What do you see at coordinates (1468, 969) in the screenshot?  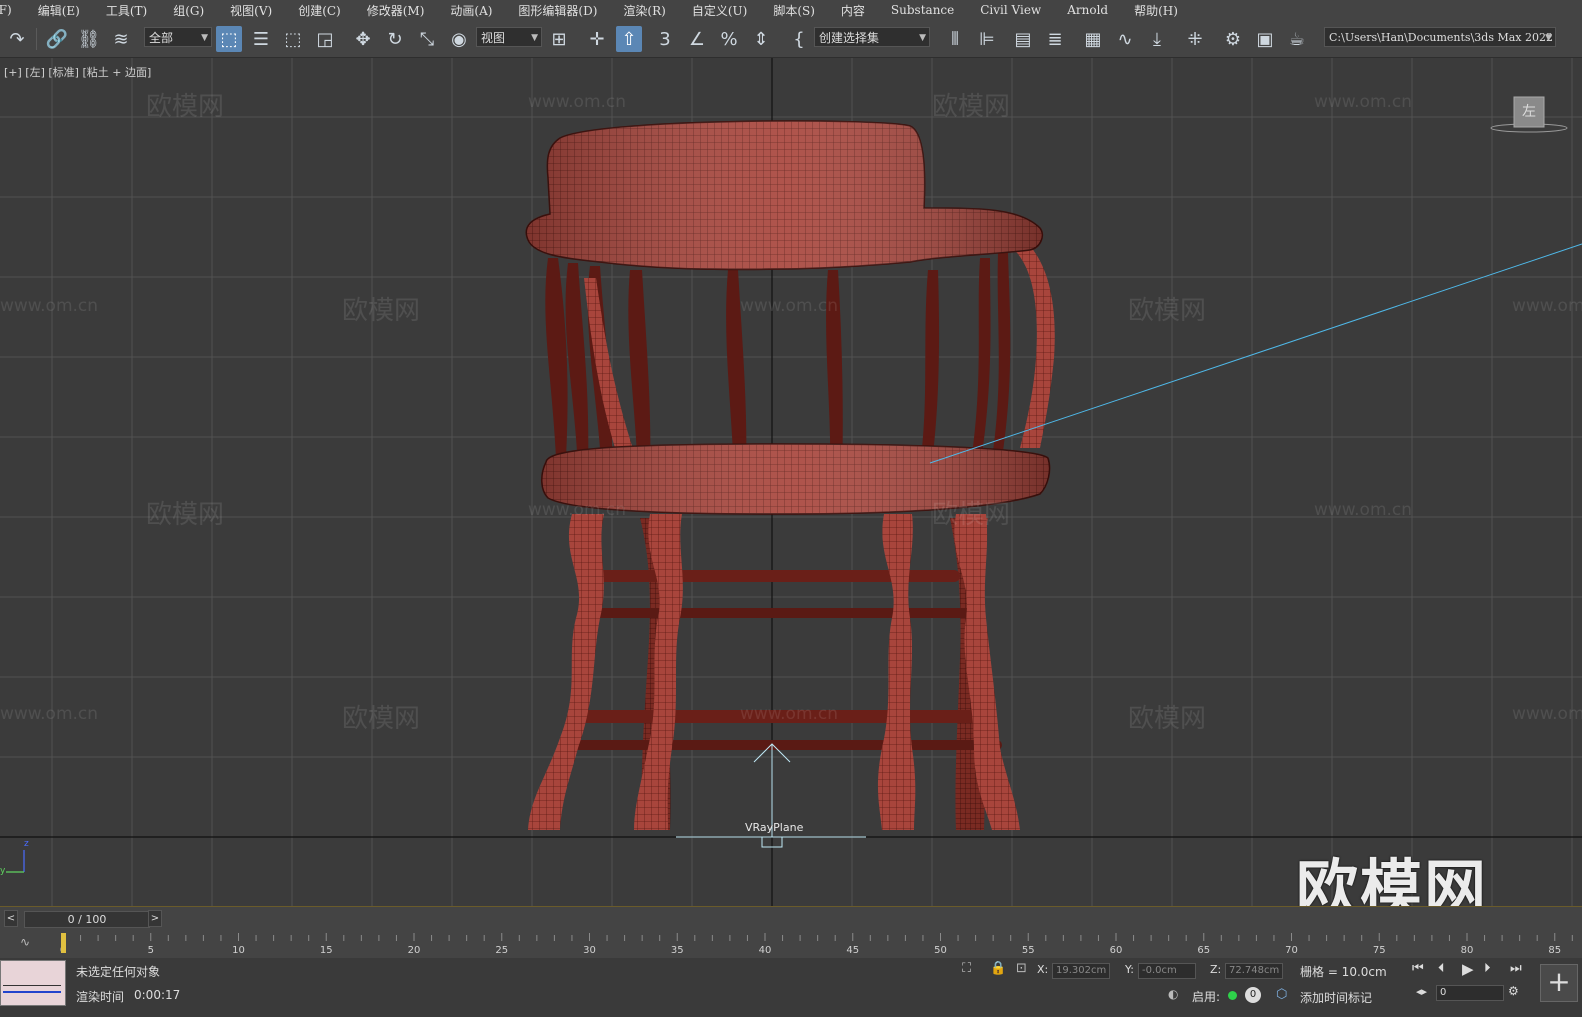 I see `play-icon: ▶` at bounding box center [1468, 969].